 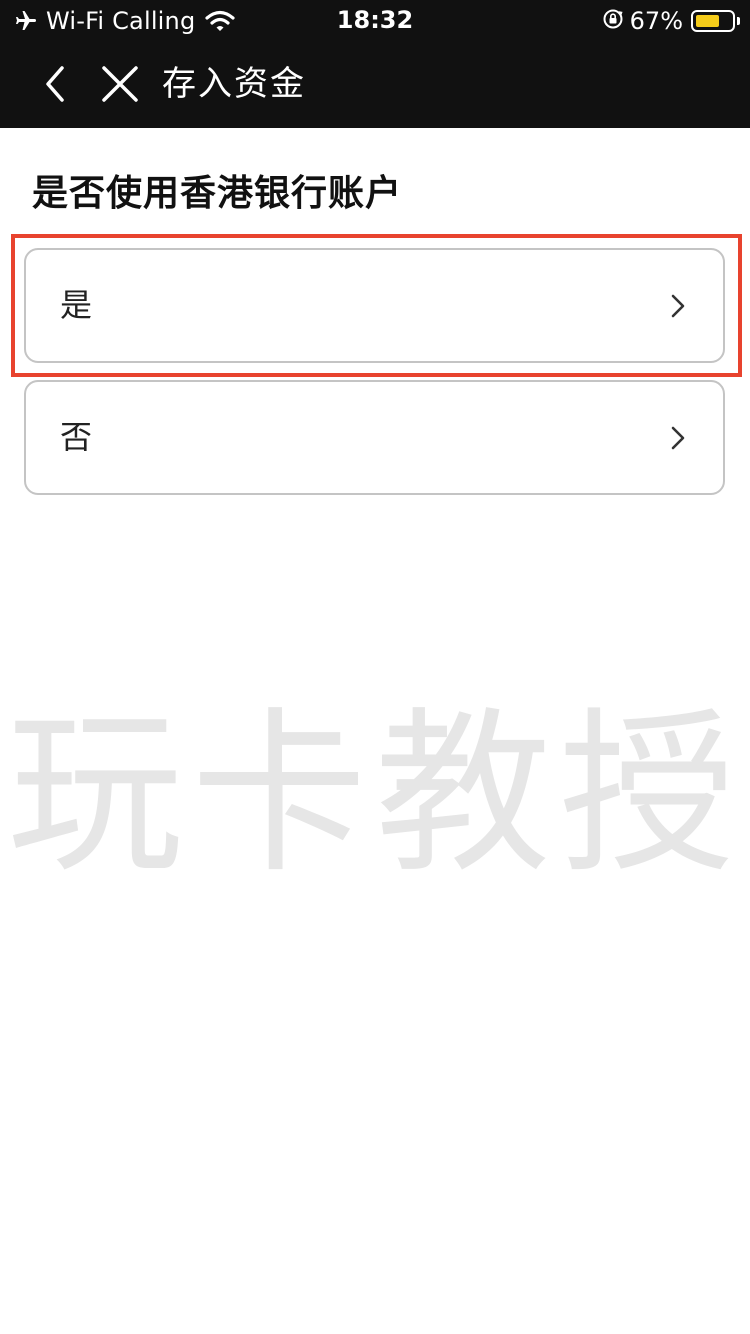 I want to click on option-no: 否, so click(x=374, y=437).